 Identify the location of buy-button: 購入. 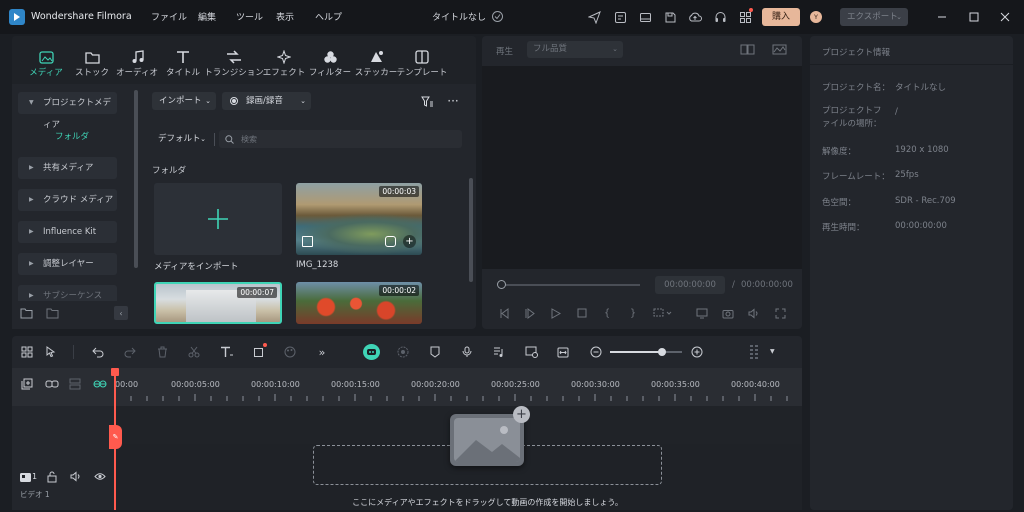
(781, 17).